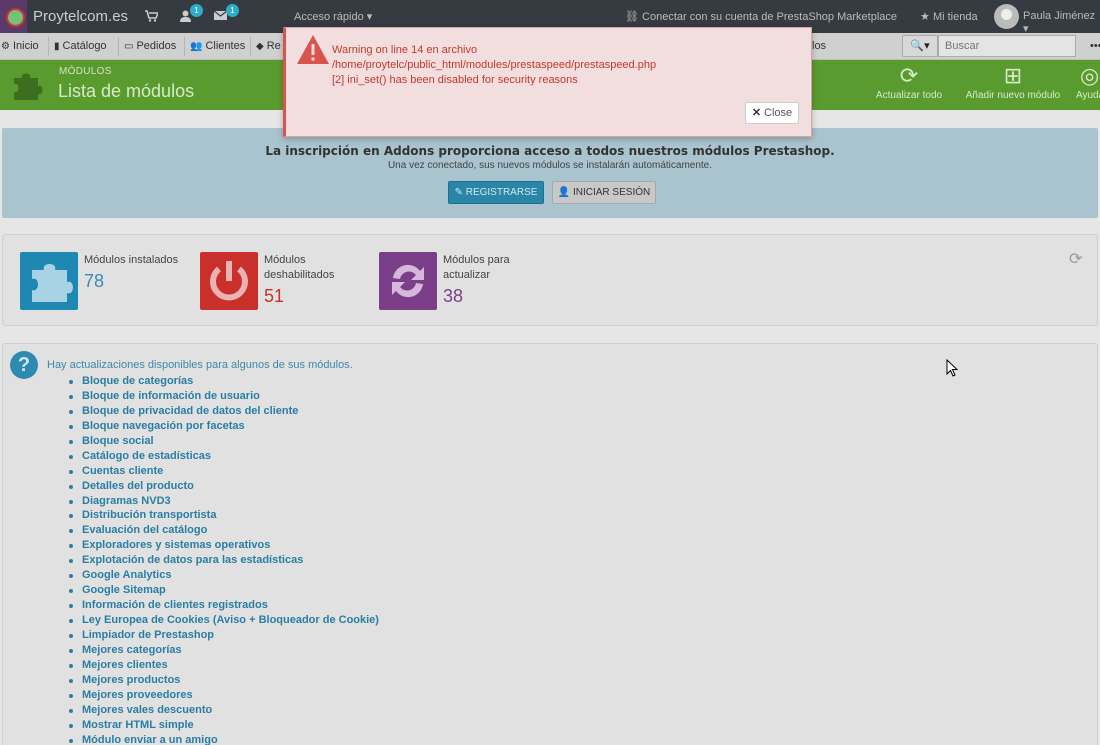 The image size is (1100, 745). I want to click on menu-item-catalogo: ▮ Catálogo, so click(80, 46).